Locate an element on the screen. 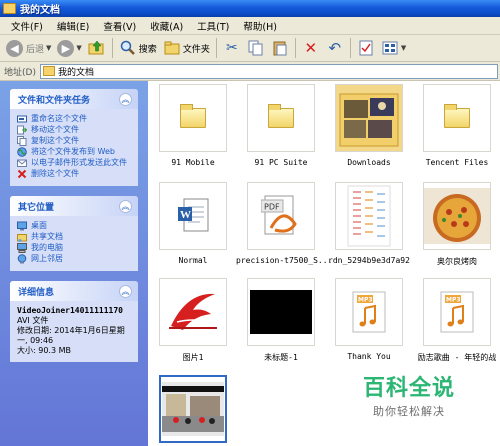 This screenshot has width=500, height=446. file-item: 未标题-1 is located at coordinates (281, 320).